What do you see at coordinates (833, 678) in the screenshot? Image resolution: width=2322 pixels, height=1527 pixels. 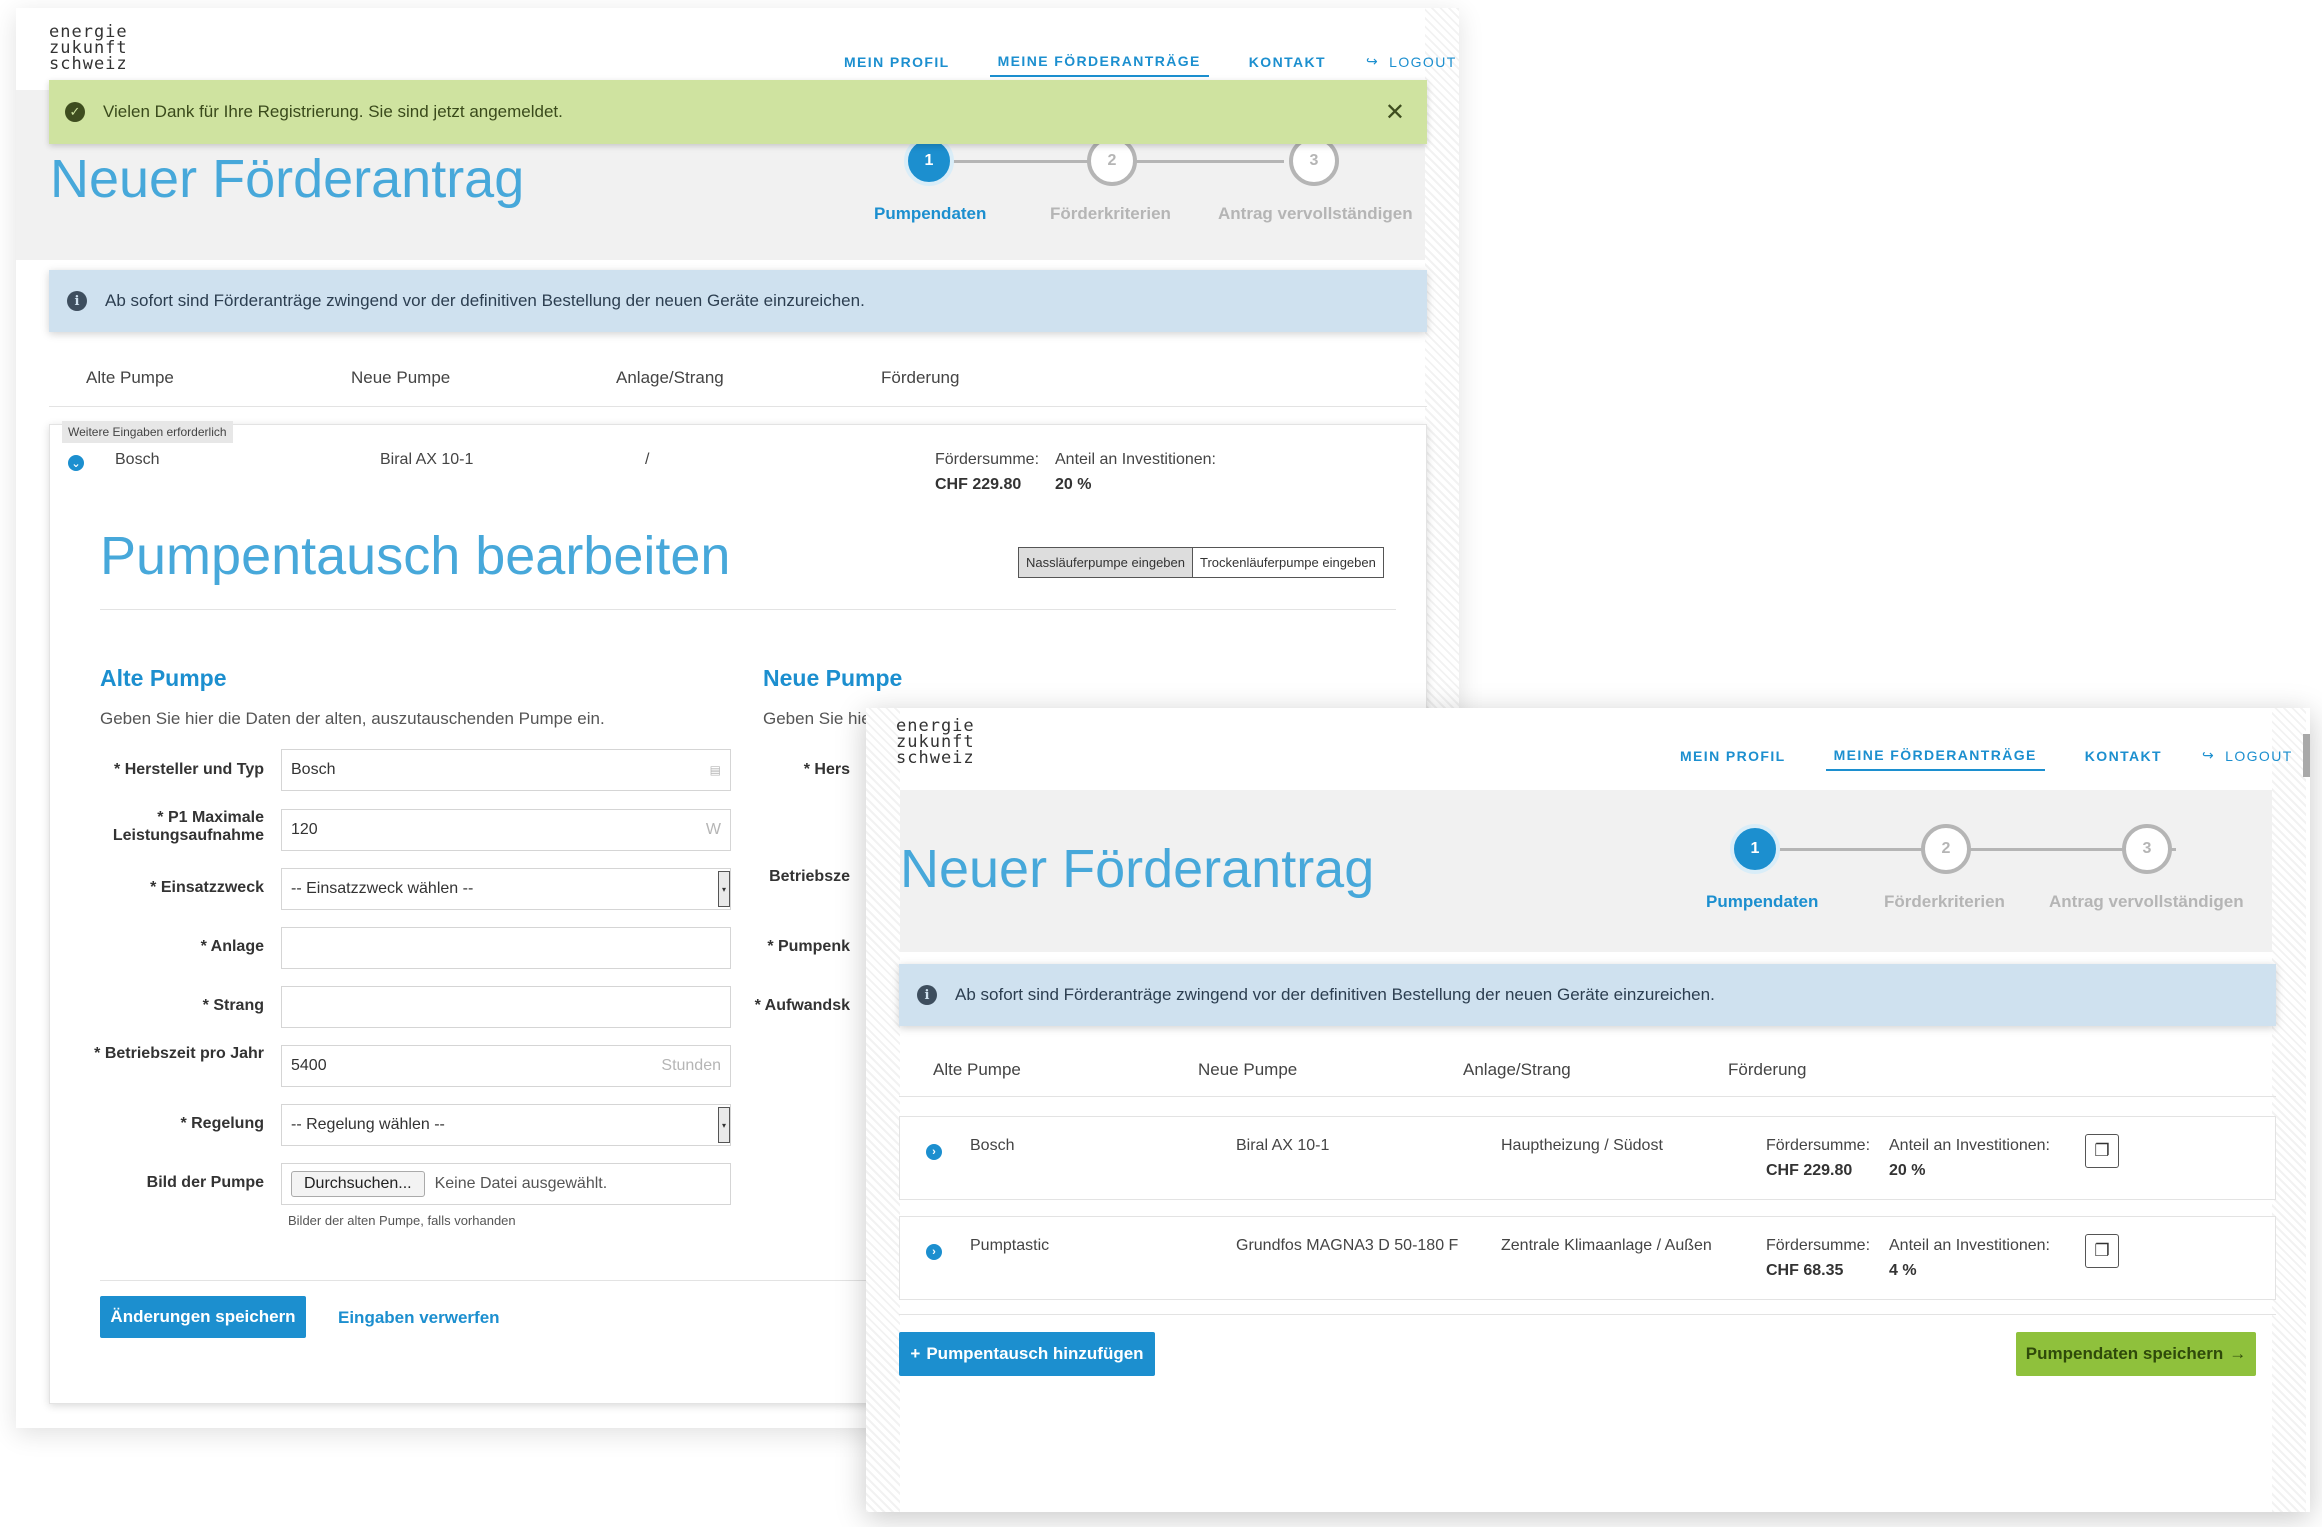 I see `neue-pumpe-heading: Neue Pumpe` at bounding box center [833, 678].